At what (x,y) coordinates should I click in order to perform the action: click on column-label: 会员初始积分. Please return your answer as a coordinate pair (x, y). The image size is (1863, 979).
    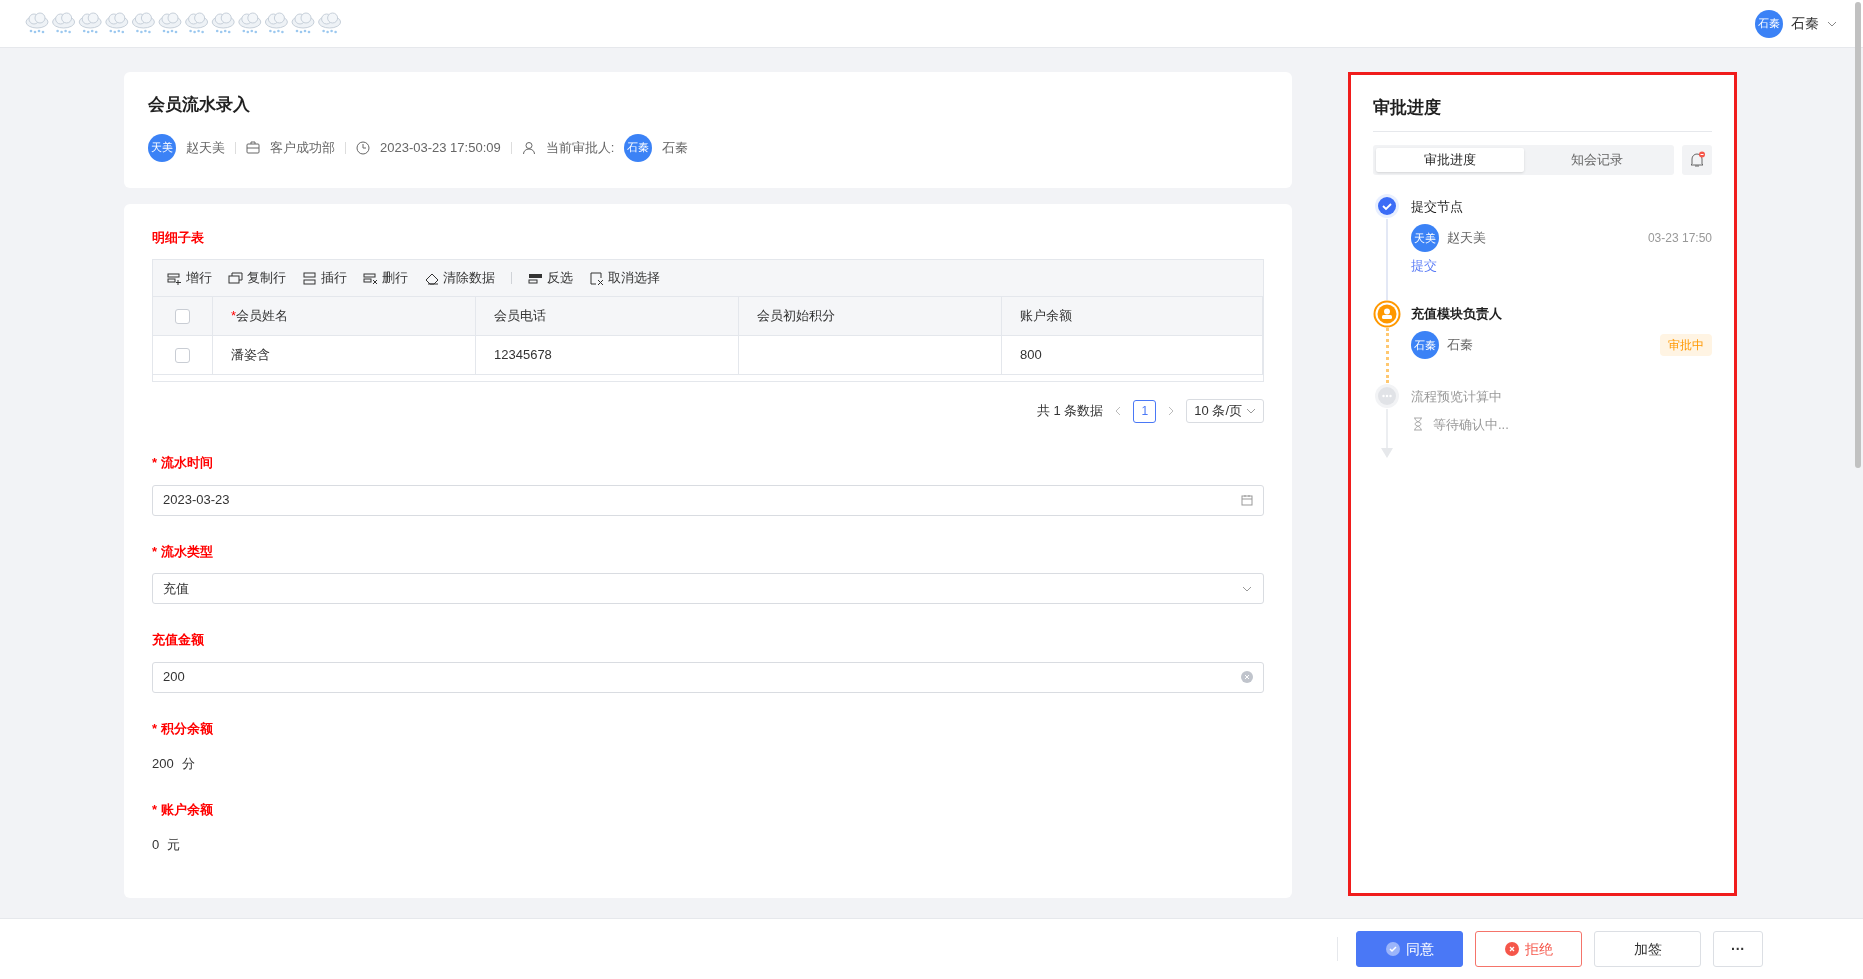
    Looking at the image, I should click on (796, 316).